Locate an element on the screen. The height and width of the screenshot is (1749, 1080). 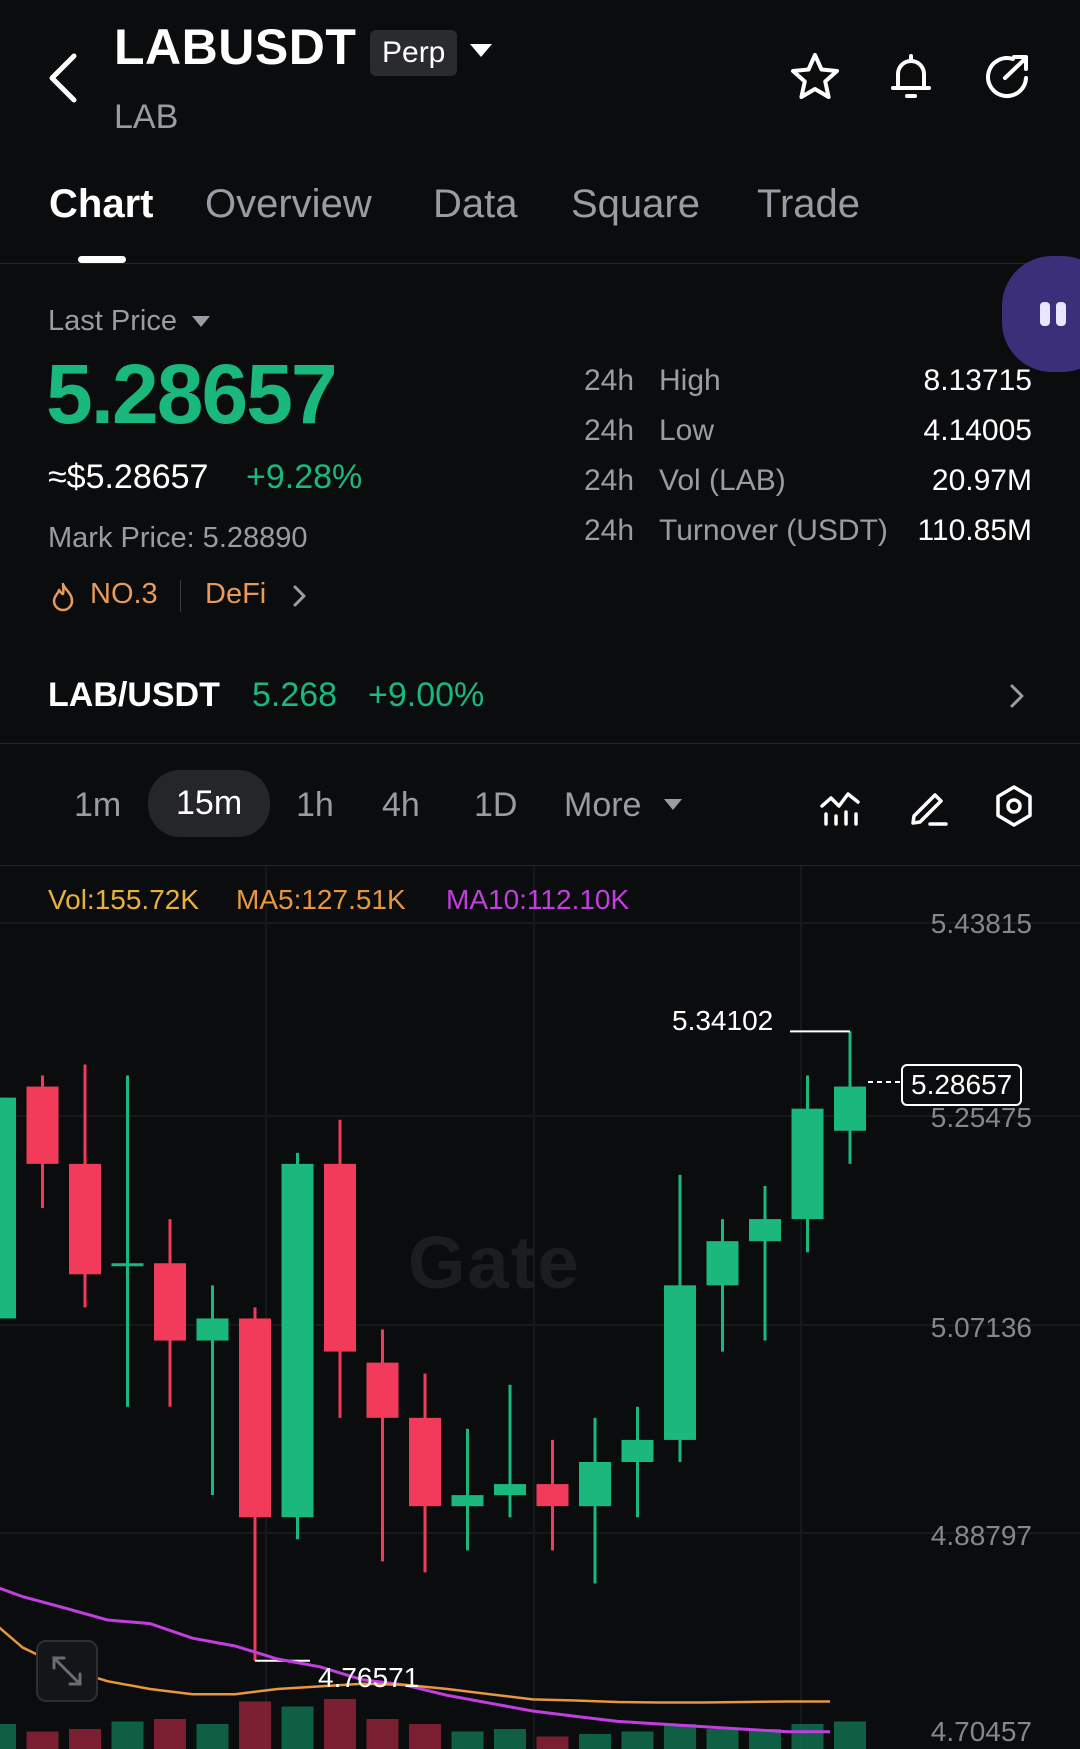
stat-name-low: Low is located at coordinates (687, 430).